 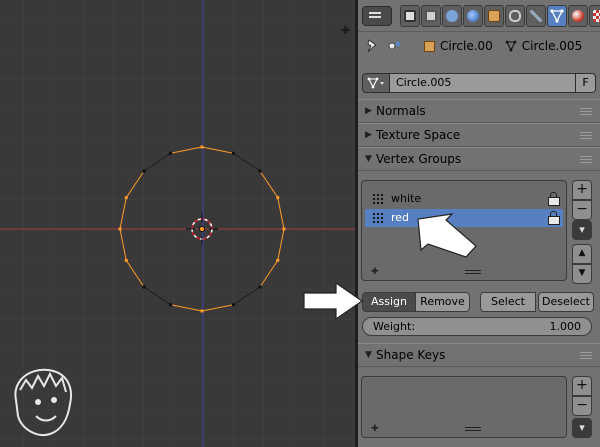 What do you see at coordinates (464, 407) in the screenshot?
I see `shape-keys-list: ✚` at bounding box center [464, 407].